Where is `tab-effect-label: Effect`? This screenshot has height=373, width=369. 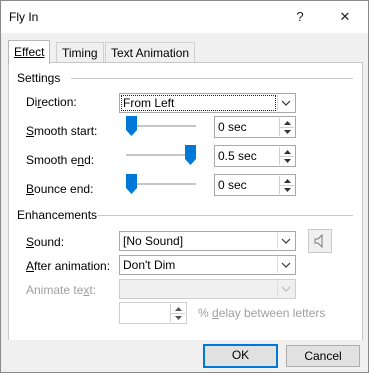
tab-effect-label: Effect is located at coordinates (29, 52).